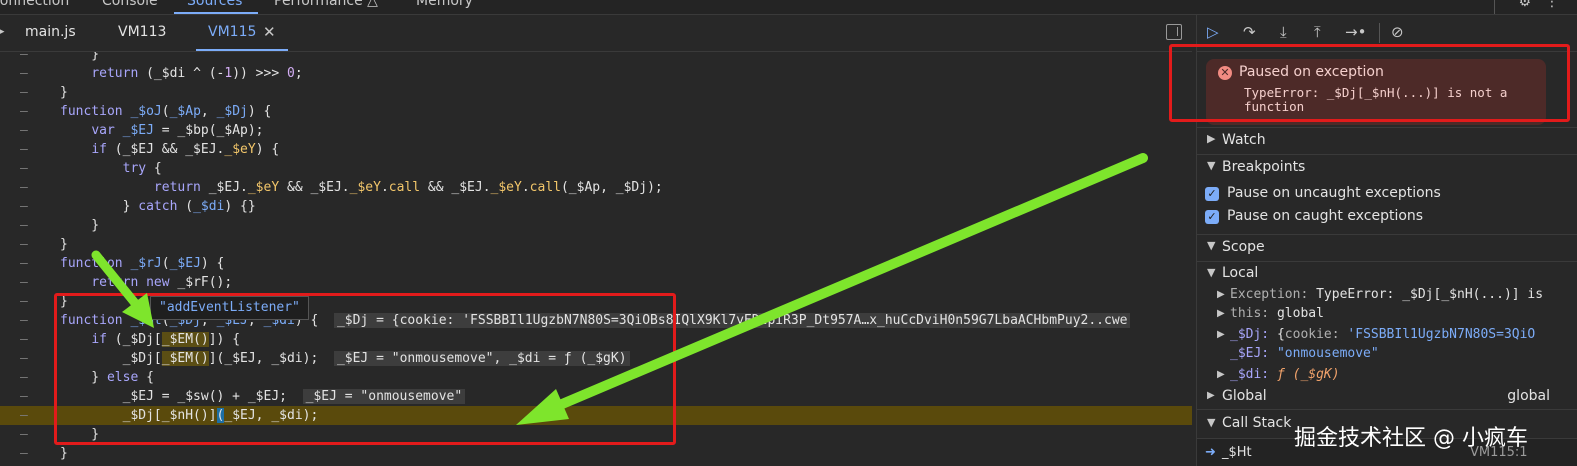 This screenshot has height=466, width=1577. Describe the element at coordinates (1300, 313) in the screenshot. I see `this-value: global` at that location.